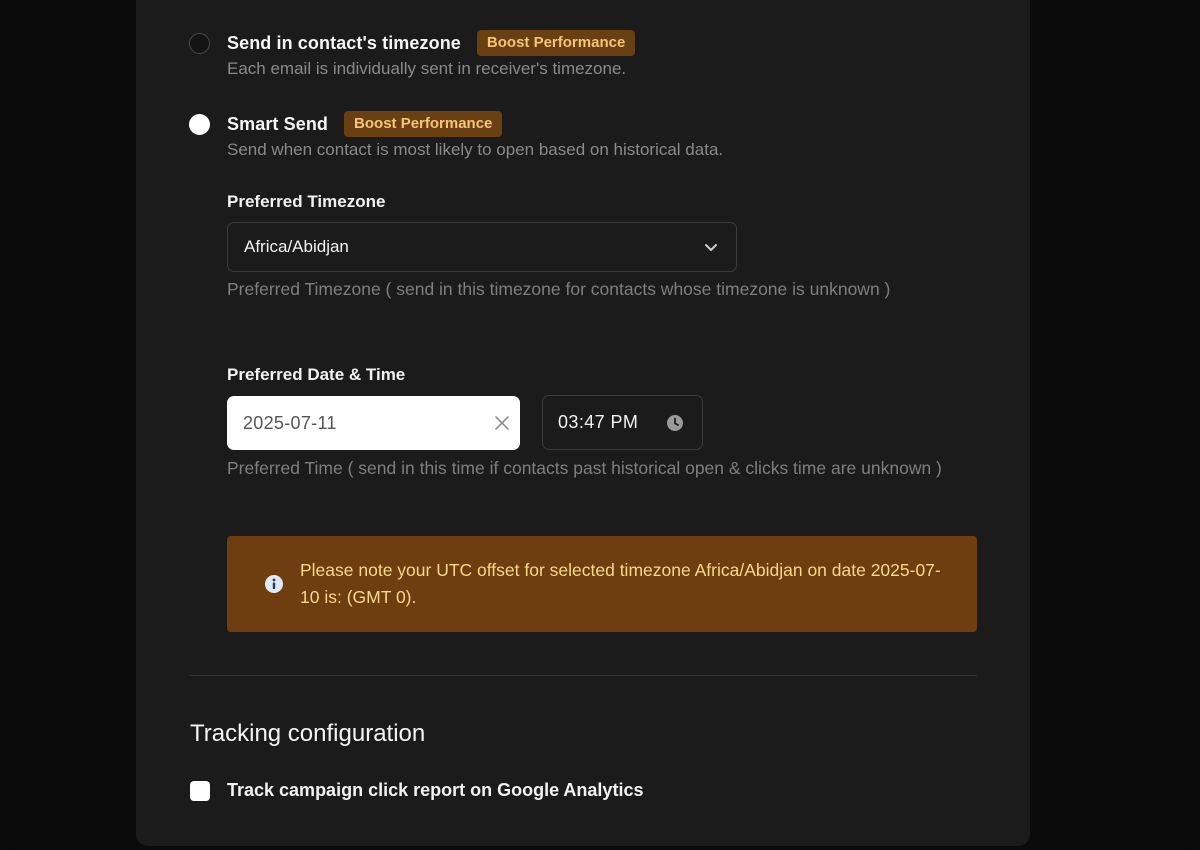 Image resolution: width=1200 pixels, height=850 pixels. I want to click on contact-timezone-title: Send in contact's timezone, so click(344, 42).